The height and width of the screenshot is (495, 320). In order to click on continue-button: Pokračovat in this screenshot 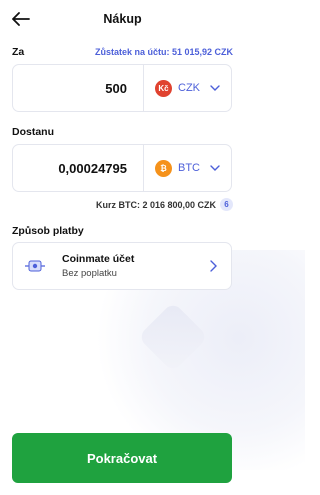, I will do `click(122, 458)`.